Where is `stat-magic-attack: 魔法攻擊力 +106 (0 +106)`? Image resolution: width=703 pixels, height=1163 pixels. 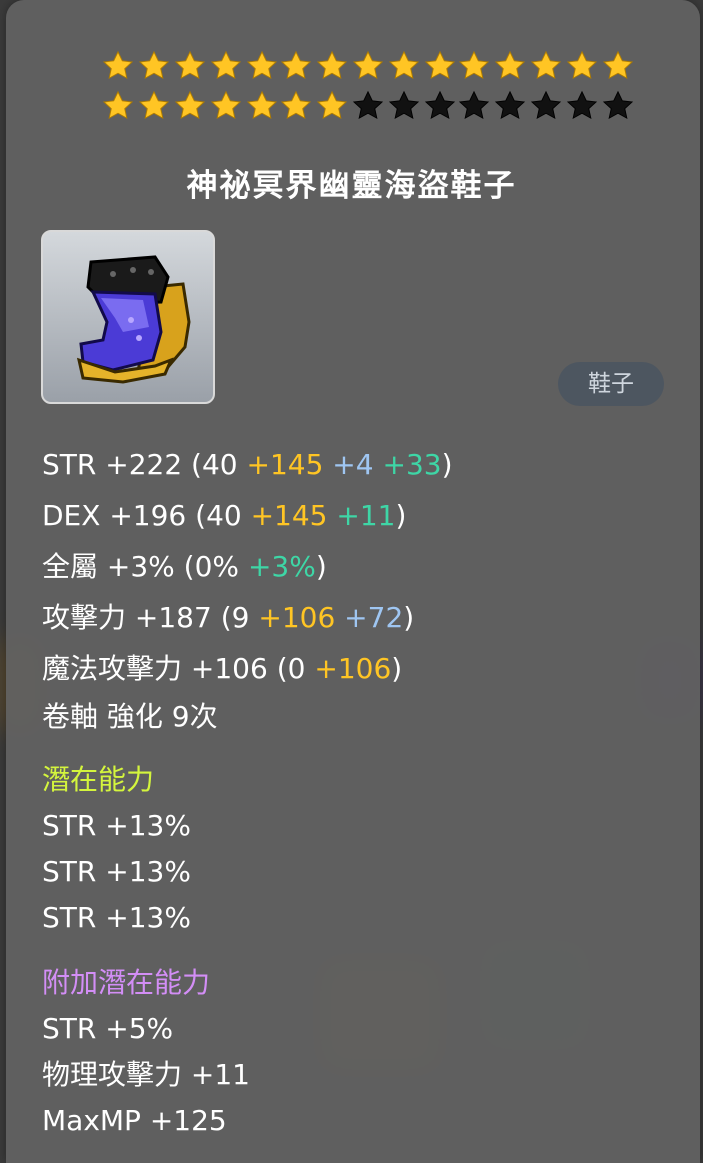
stat-magic-attack: 魔法攻擊力 +106 (0 +106) is located at coordinates (222, 668).